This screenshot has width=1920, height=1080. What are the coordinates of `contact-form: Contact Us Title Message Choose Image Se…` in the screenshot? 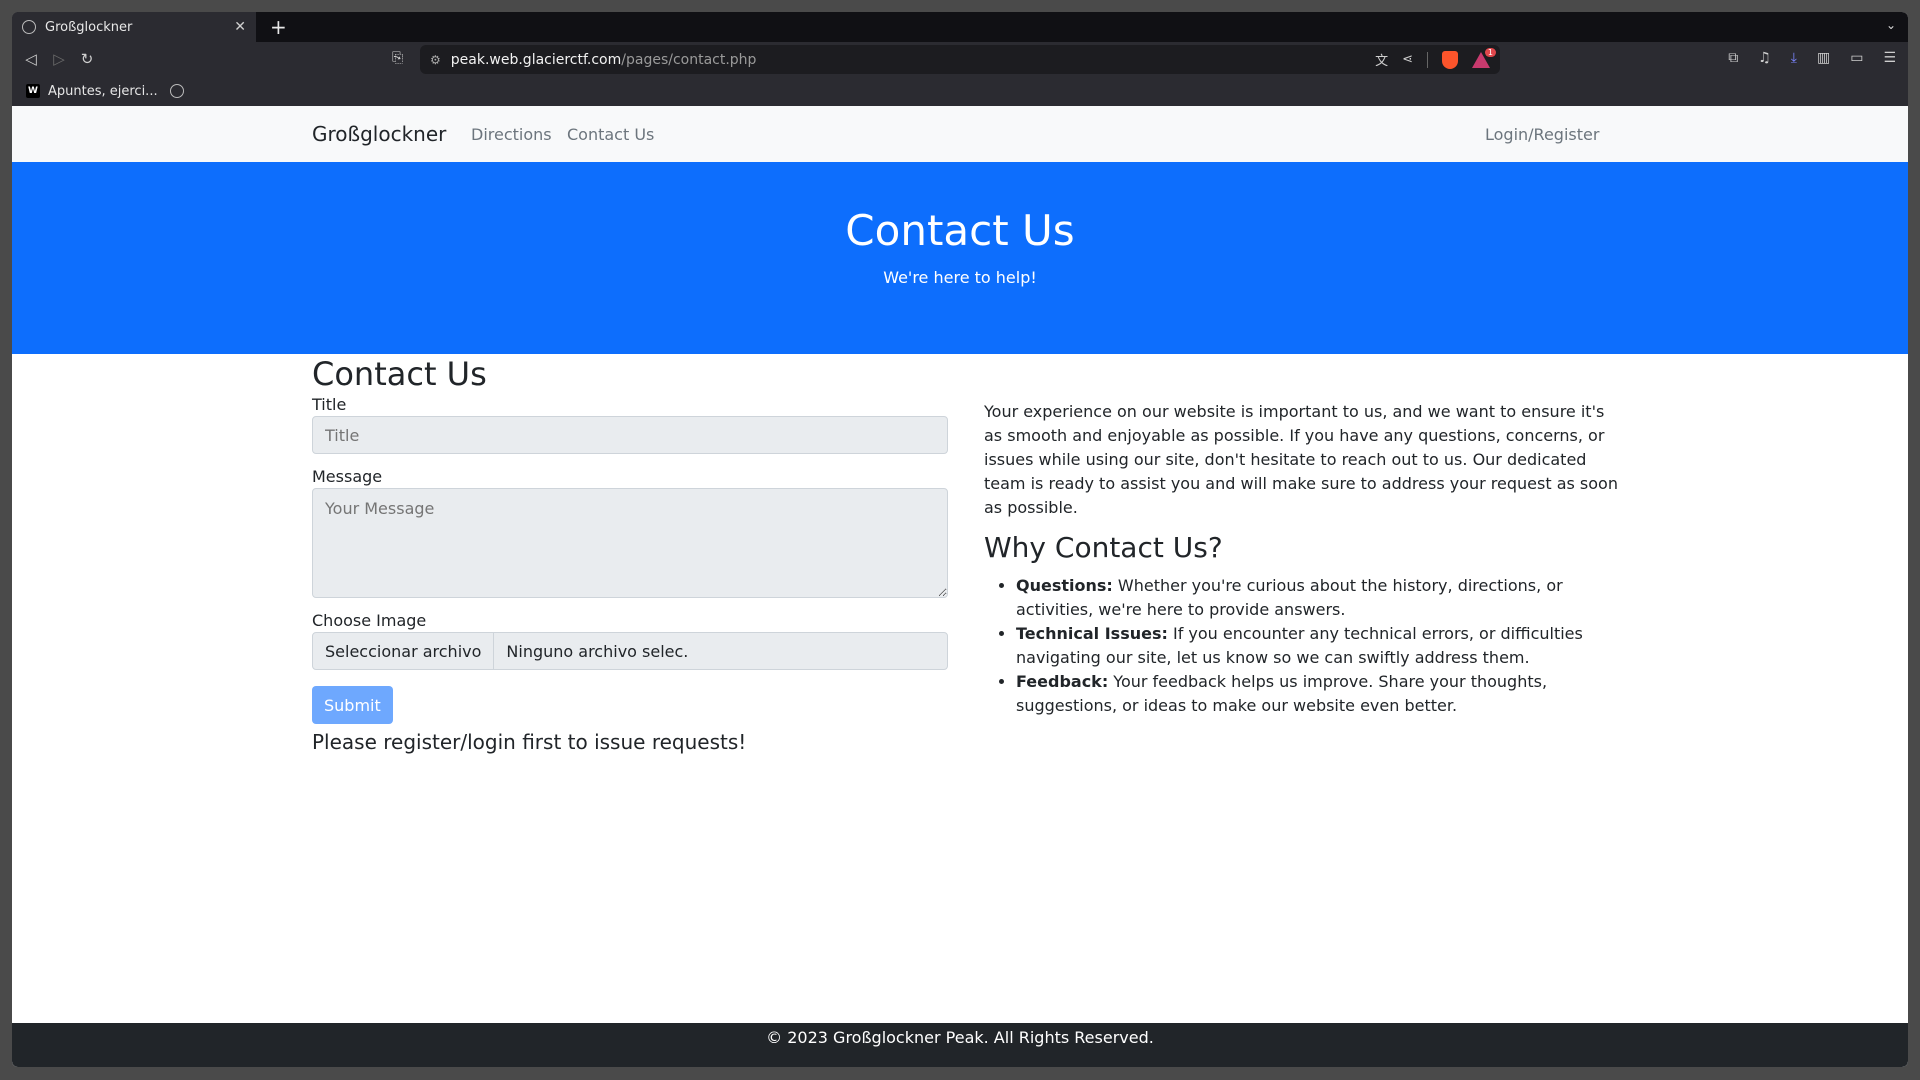 It's located at (630, 555).